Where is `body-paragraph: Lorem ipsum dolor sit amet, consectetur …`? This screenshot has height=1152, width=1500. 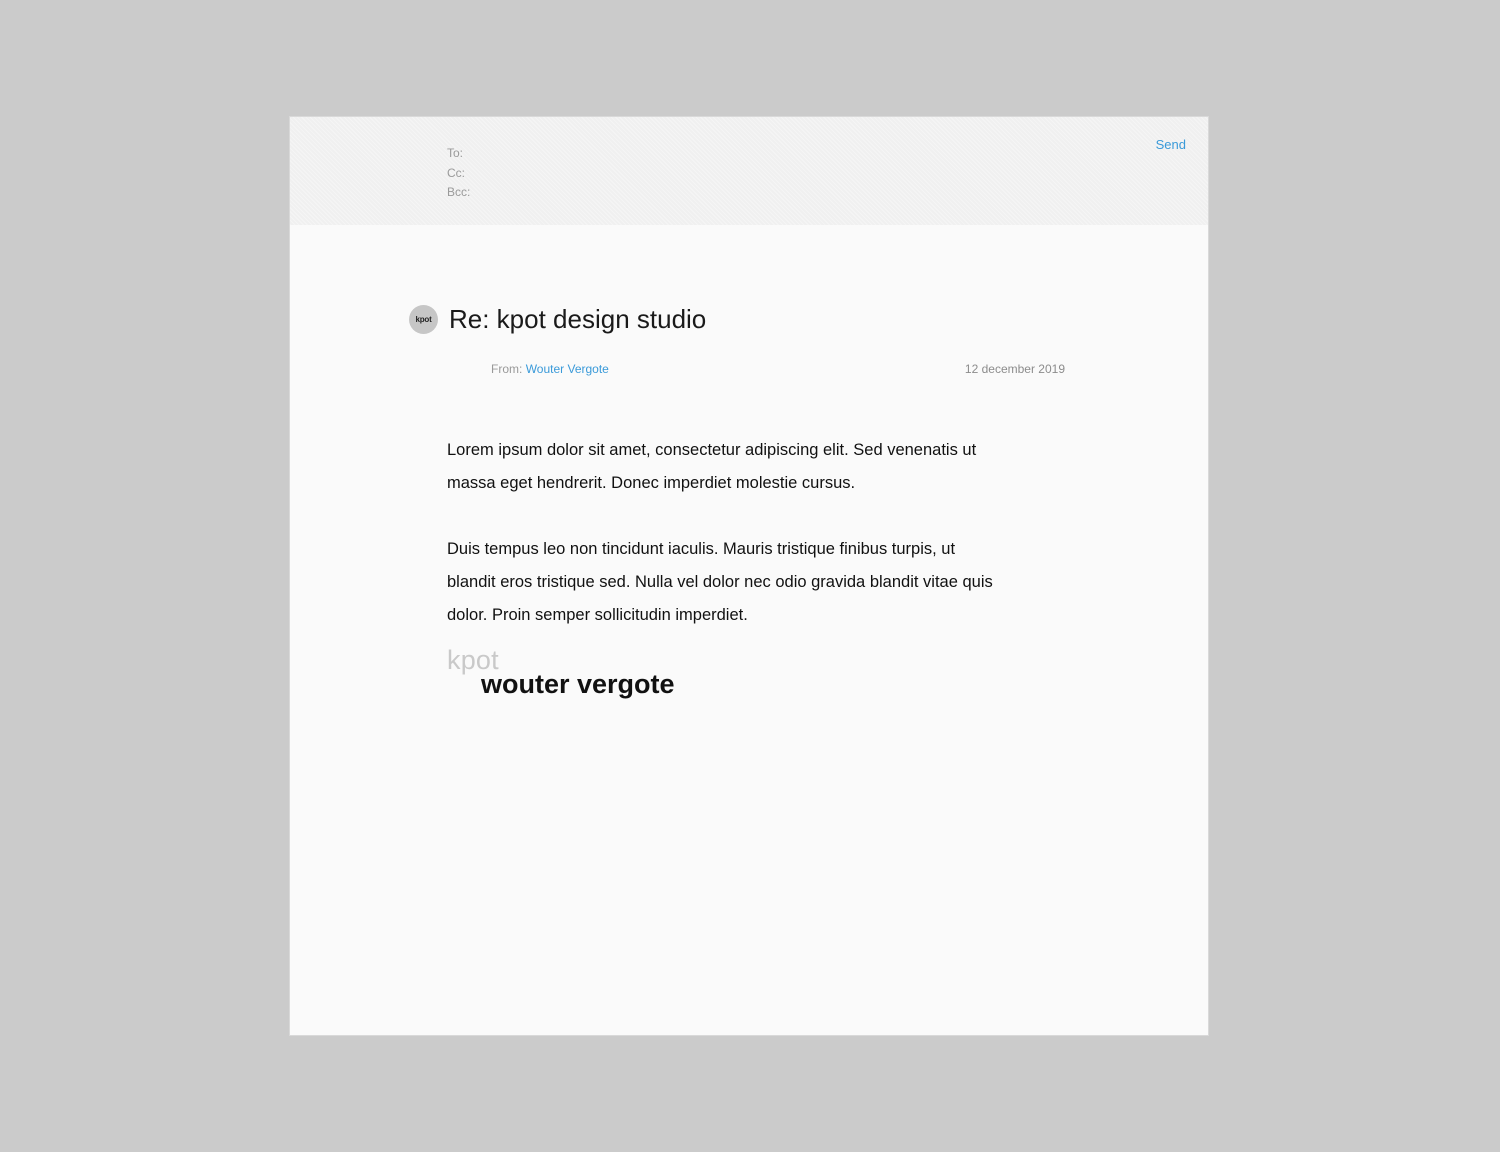
body-paragraph: Lorem ipsum dolor sit amet, consectetur … is located at coordinates (712, 466).